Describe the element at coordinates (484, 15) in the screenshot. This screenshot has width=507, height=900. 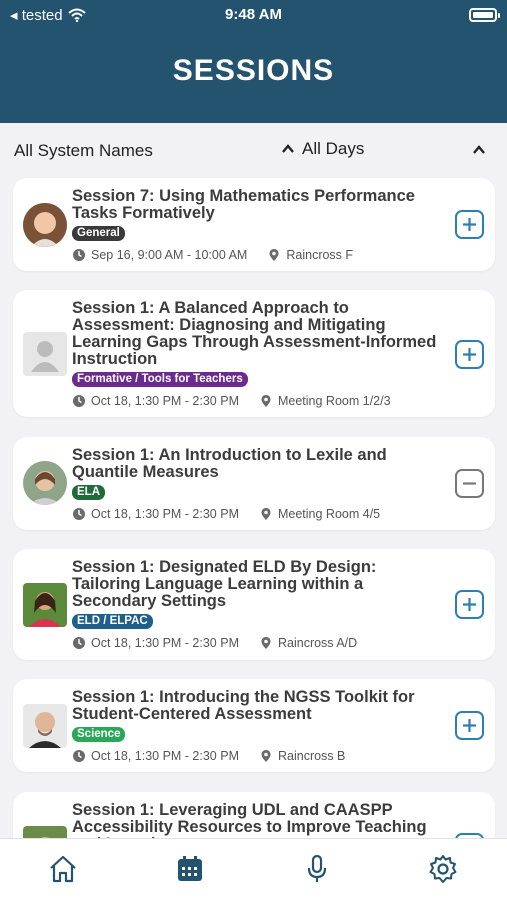
I see `battery-icon` at that location.